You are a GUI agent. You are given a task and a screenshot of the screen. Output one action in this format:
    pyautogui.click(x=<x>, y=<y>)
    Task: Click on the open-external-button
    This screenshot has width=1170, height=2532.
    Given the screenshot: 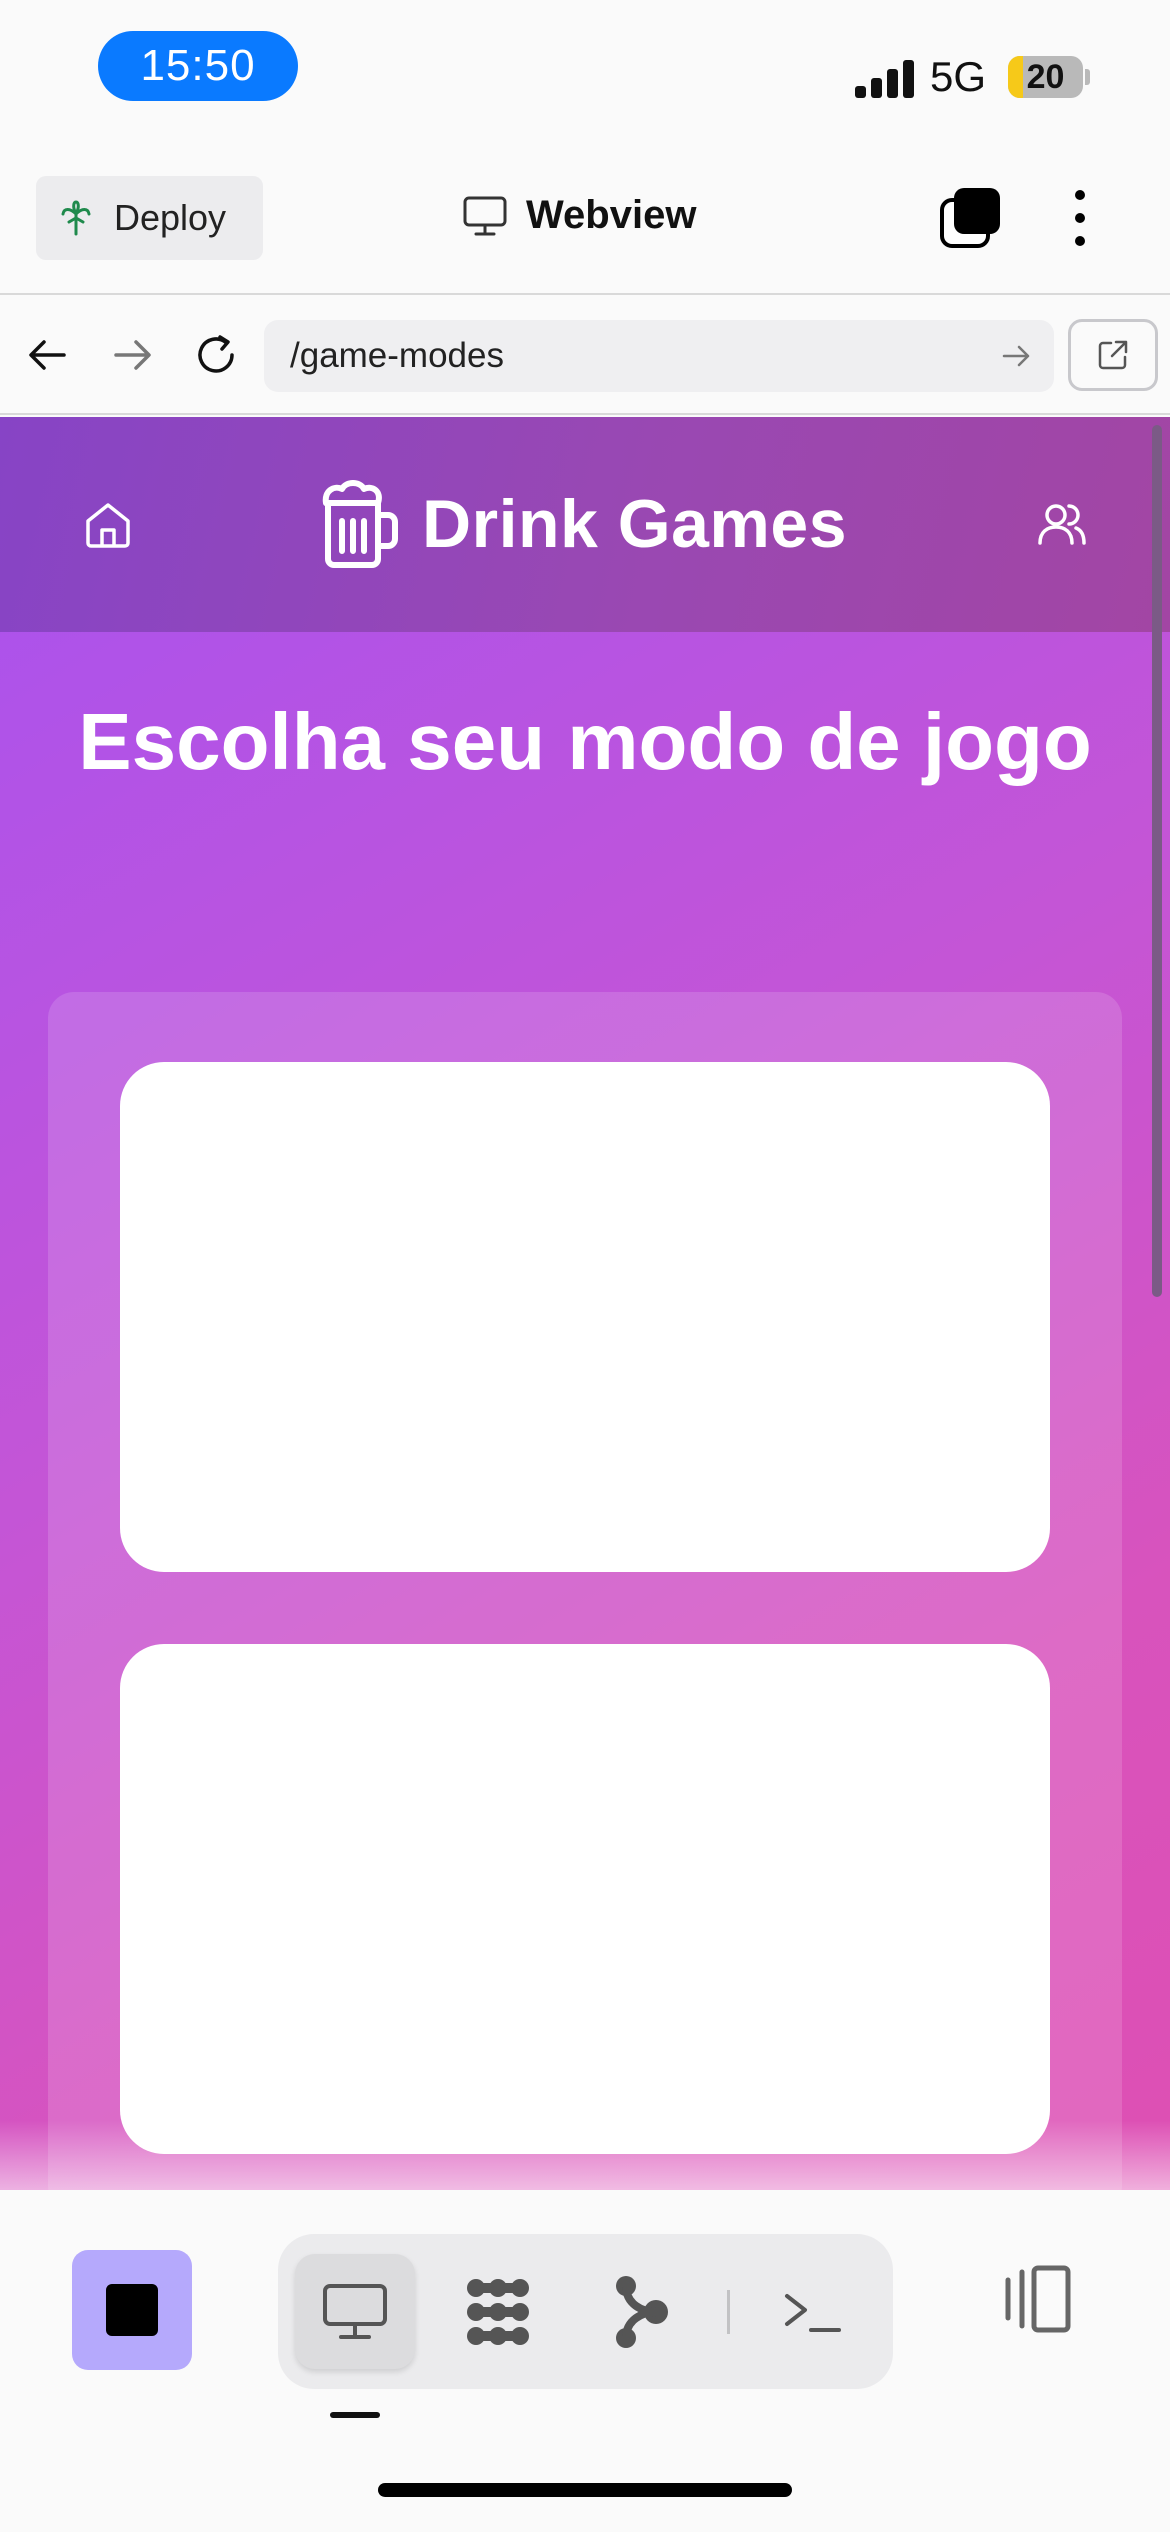 What is the action you would take?
    pyautogui.click(x=1113, y=355)
    